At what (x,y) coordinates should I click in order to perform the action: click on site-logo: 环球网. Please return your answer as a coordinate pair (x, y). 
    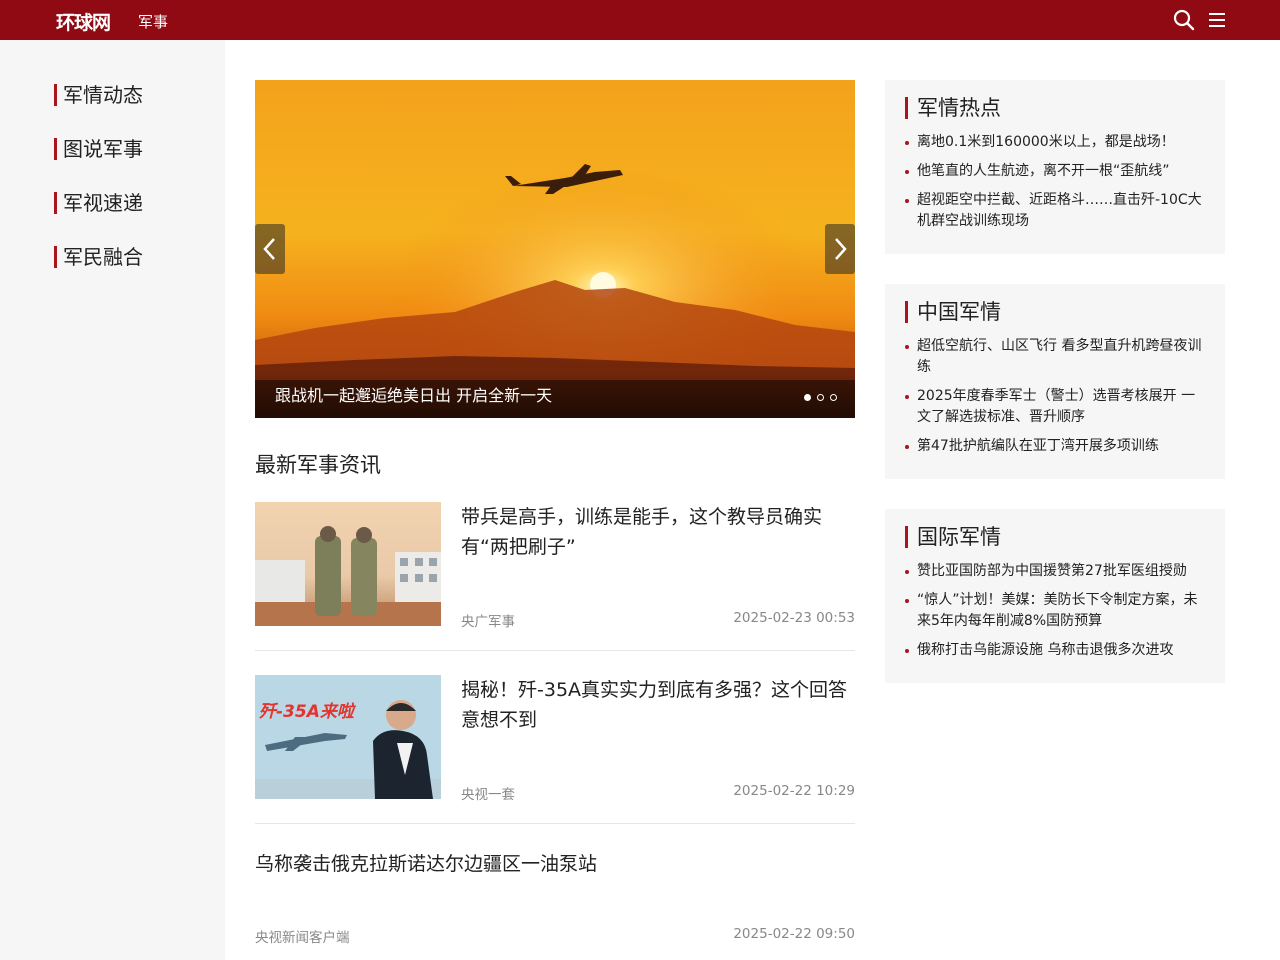
    Looking at the image, I should click on (83, 21).